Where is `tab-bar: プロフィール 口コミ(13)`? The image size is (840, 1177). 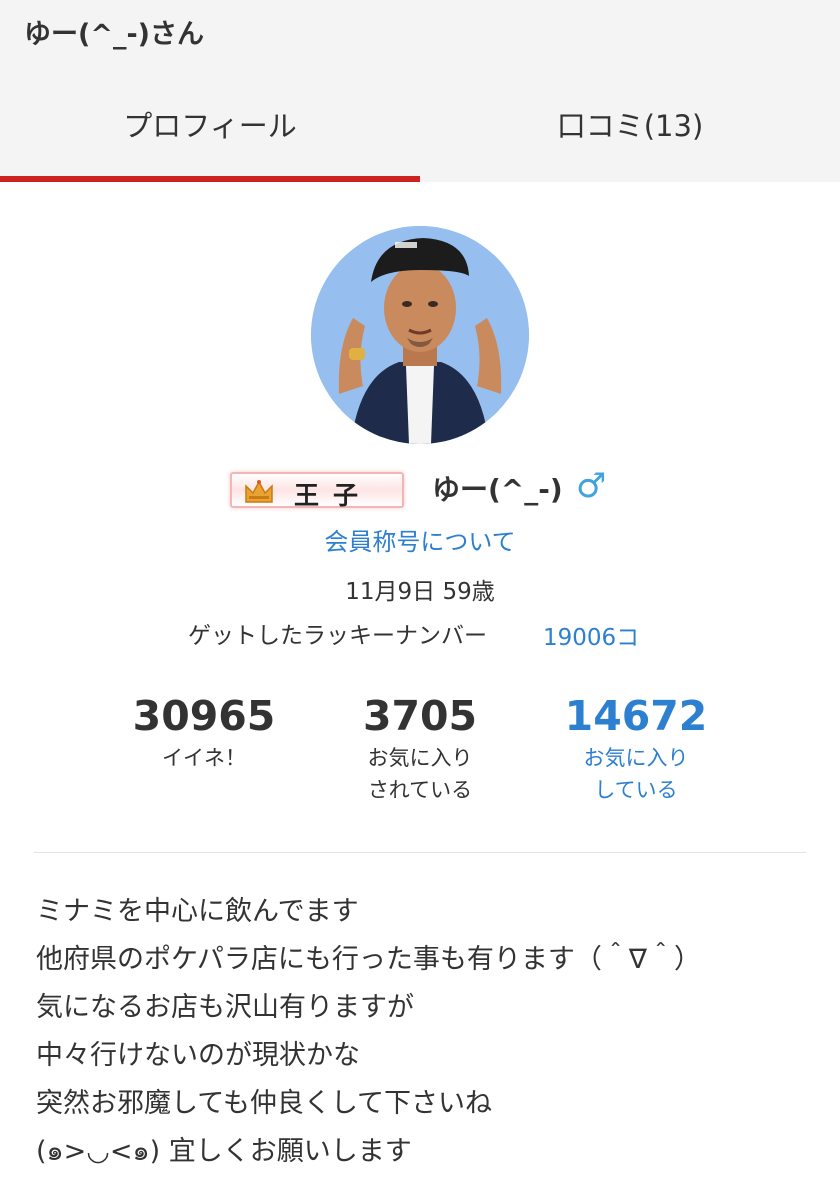 tab-bar: プロフィール 口コミ(13) is located at coordinates (420, 139).